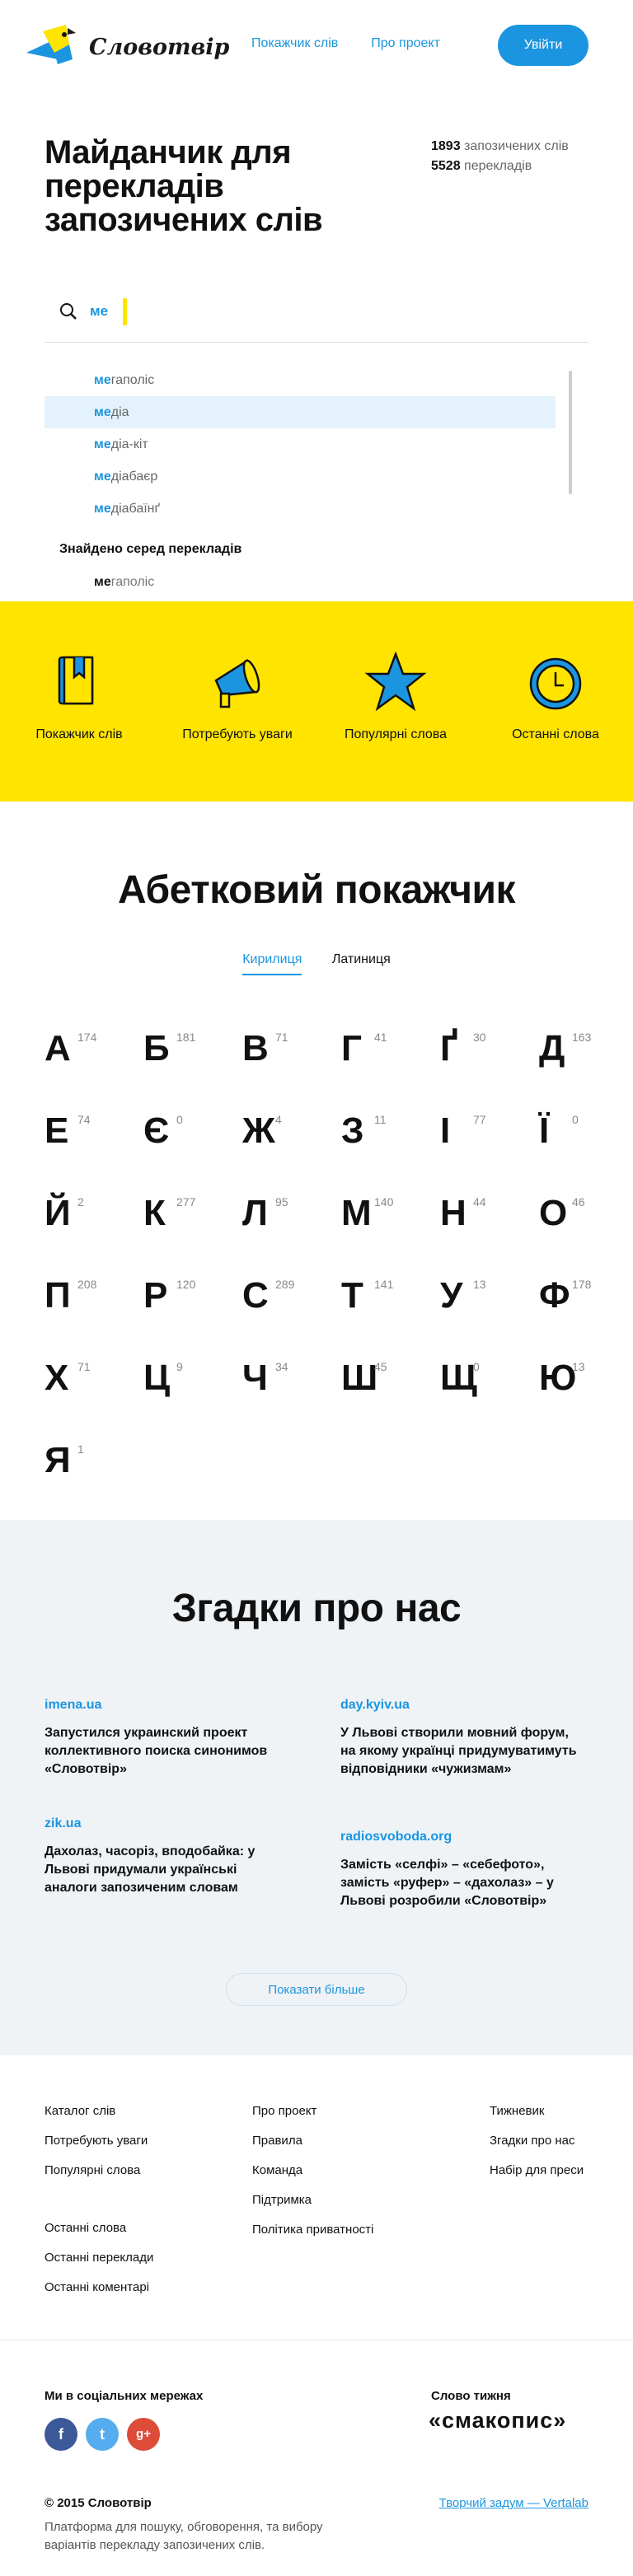  I want to click on letter-link: Т 141, so click(386, 1297).